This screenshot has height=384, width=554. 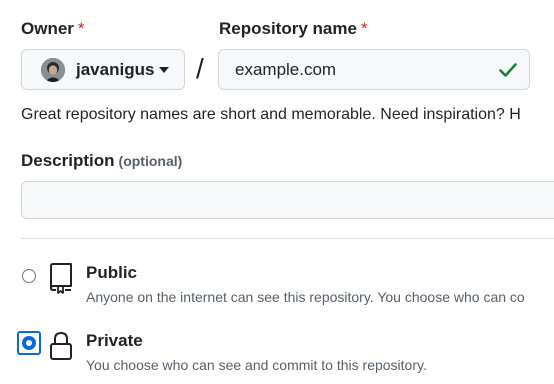 I want to click on divider, so click(x=287, y=238).